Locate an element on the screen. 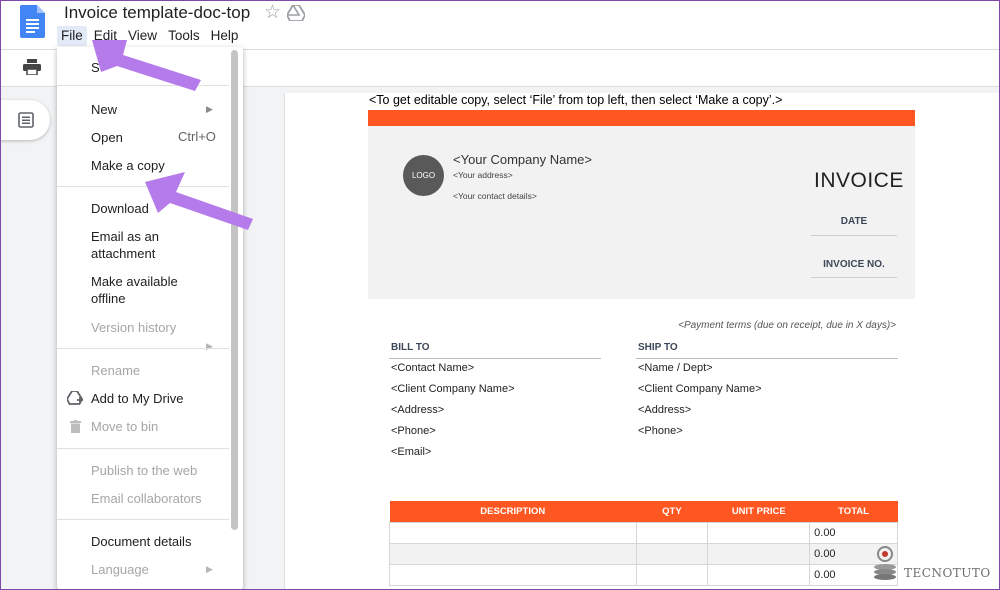 Image resolution: width=1000 pixels, height=590 pixels. menu-item-new: New is located at coordinates (104, 109).